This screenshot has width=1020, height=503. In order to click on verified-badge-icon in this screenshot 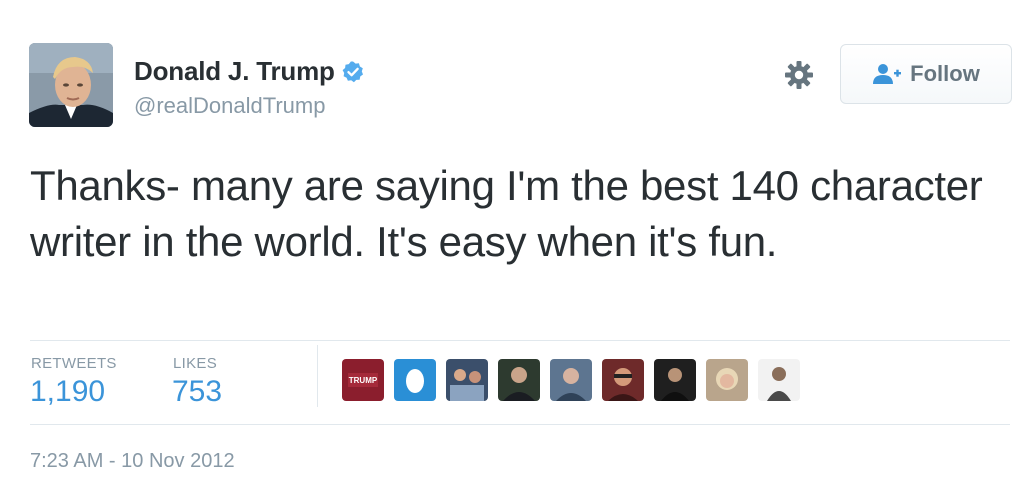, I will do `click(352, 71)`.